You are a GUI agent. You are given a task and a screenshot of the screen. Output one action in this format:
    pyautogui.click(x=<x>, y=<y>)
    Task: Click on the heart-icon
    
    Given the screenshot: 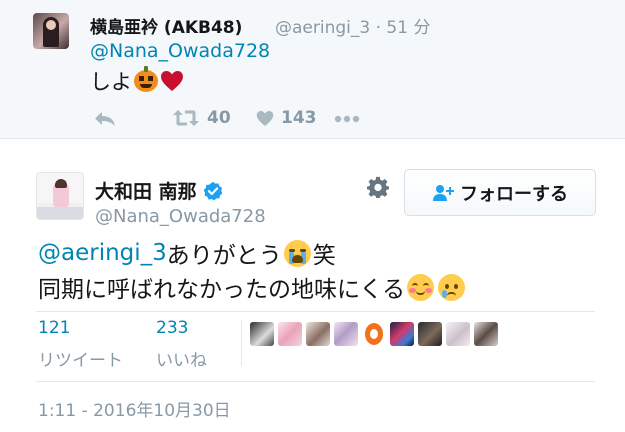 What is the action you would take?
    pyautogui.click(x=265, y=118)
    